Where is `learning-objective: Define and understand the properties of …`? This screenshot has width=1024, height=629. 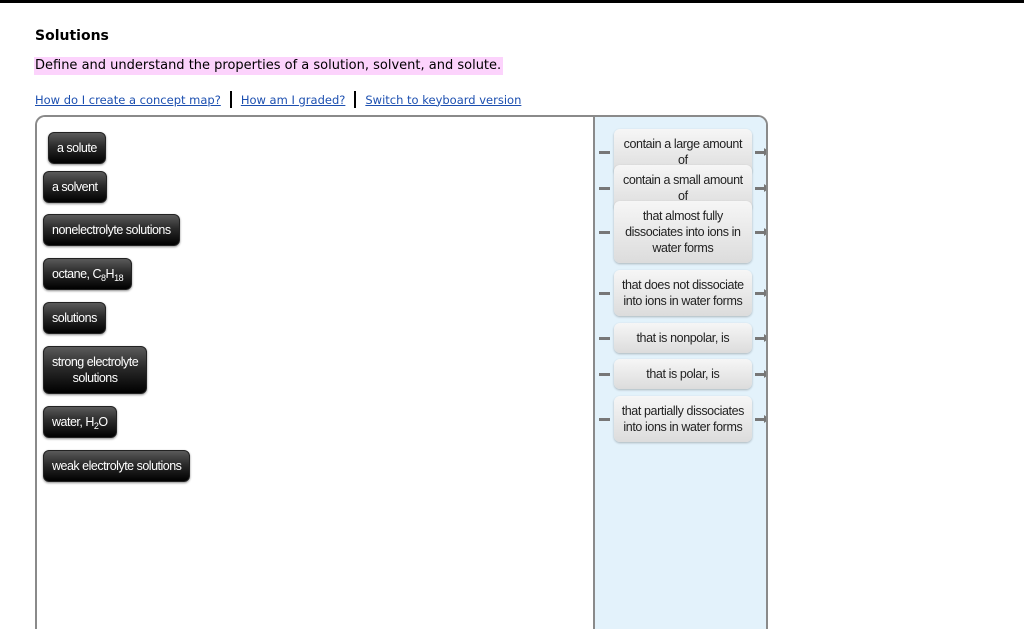 learning-objective: Define and understand the properties of … is located at coordinates (269, 66).